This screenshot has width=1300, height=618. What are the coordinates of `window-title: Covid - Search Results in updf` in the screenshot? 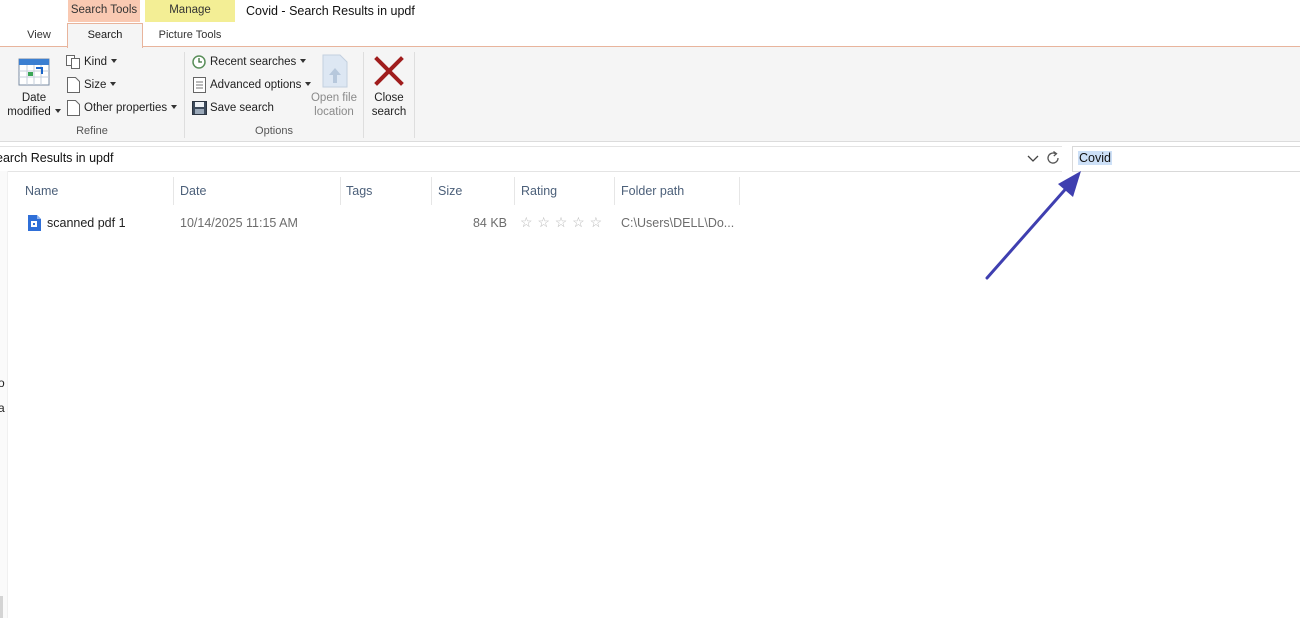 It's located at (330, 11).